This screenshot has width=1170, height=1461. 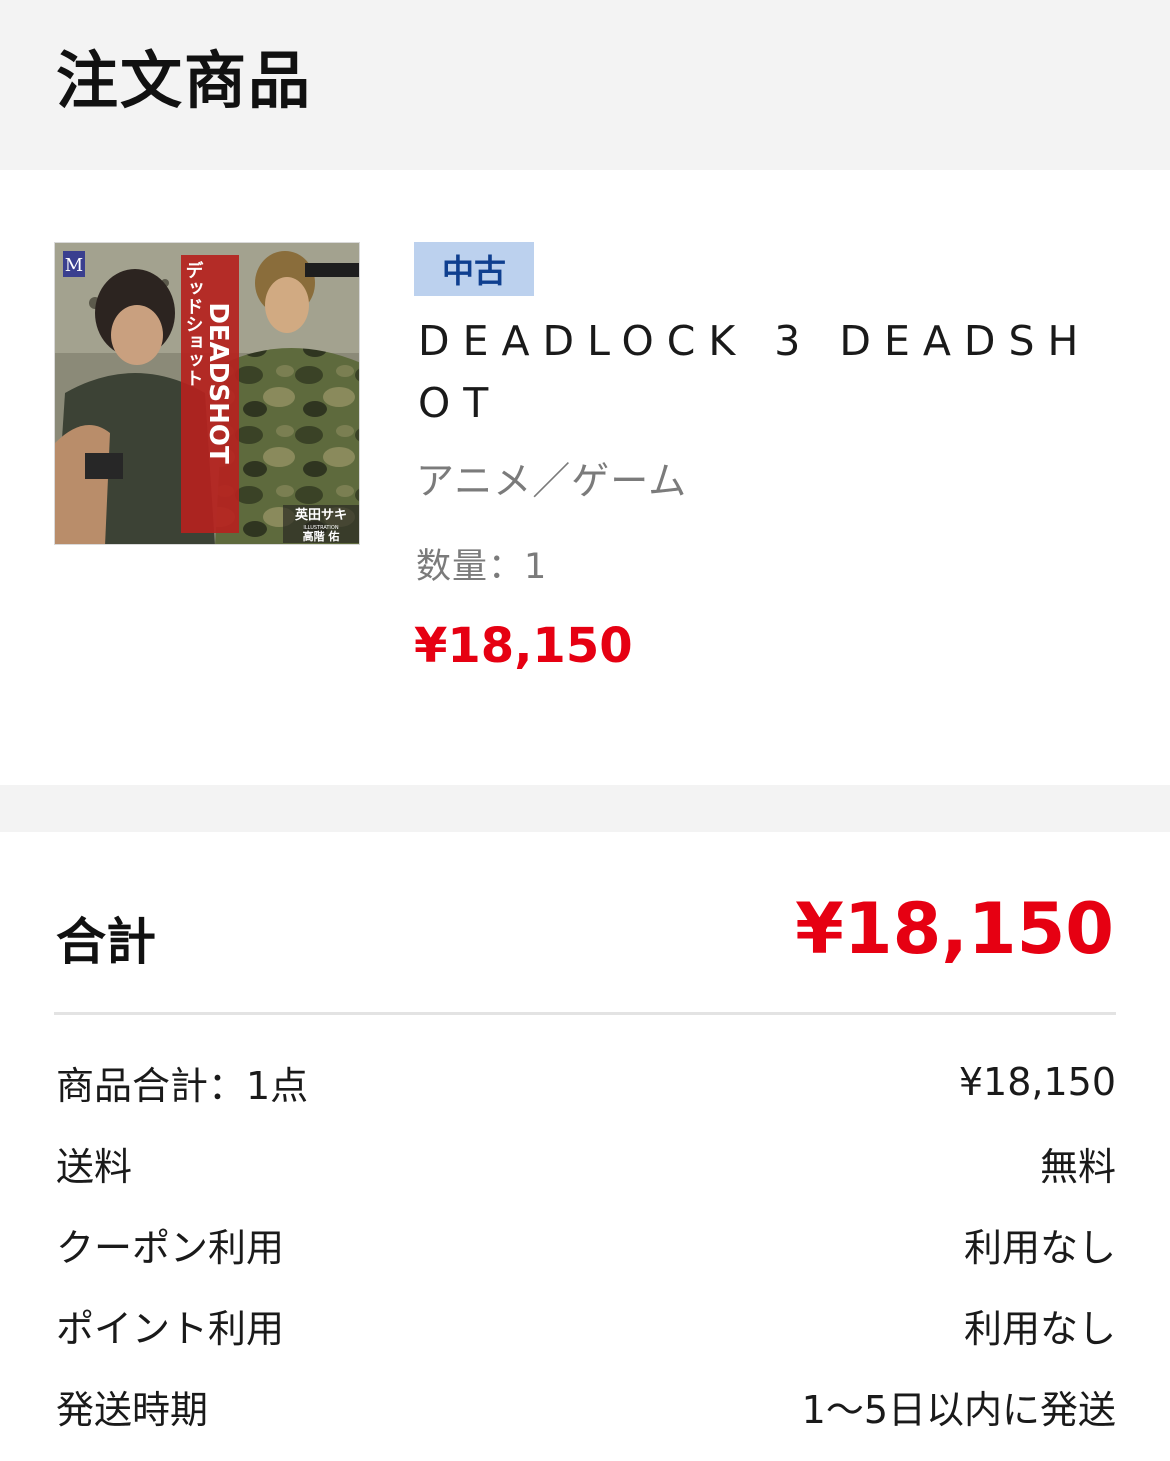 What do you see at coordinates (1037, 1082) in the screenshot?
I see `summary-row-value: ¥18,150` at bounding box center [1037, 1082].